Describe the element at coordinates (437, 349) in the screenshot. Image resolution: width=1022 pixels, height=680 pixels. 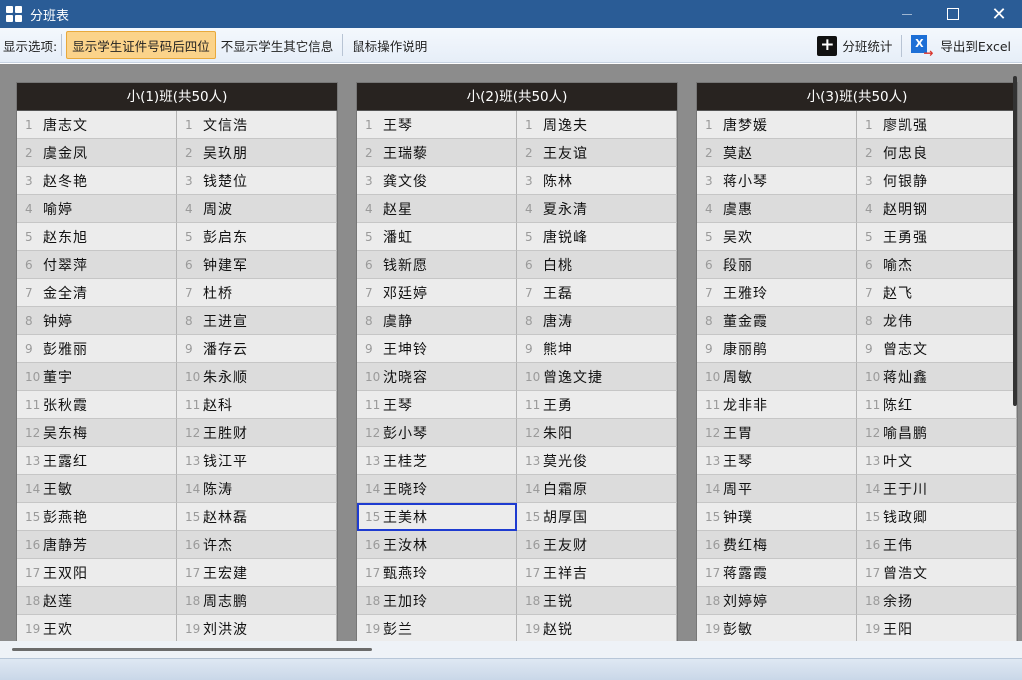
I see `student-cell: 9 王坤铃` at that location.